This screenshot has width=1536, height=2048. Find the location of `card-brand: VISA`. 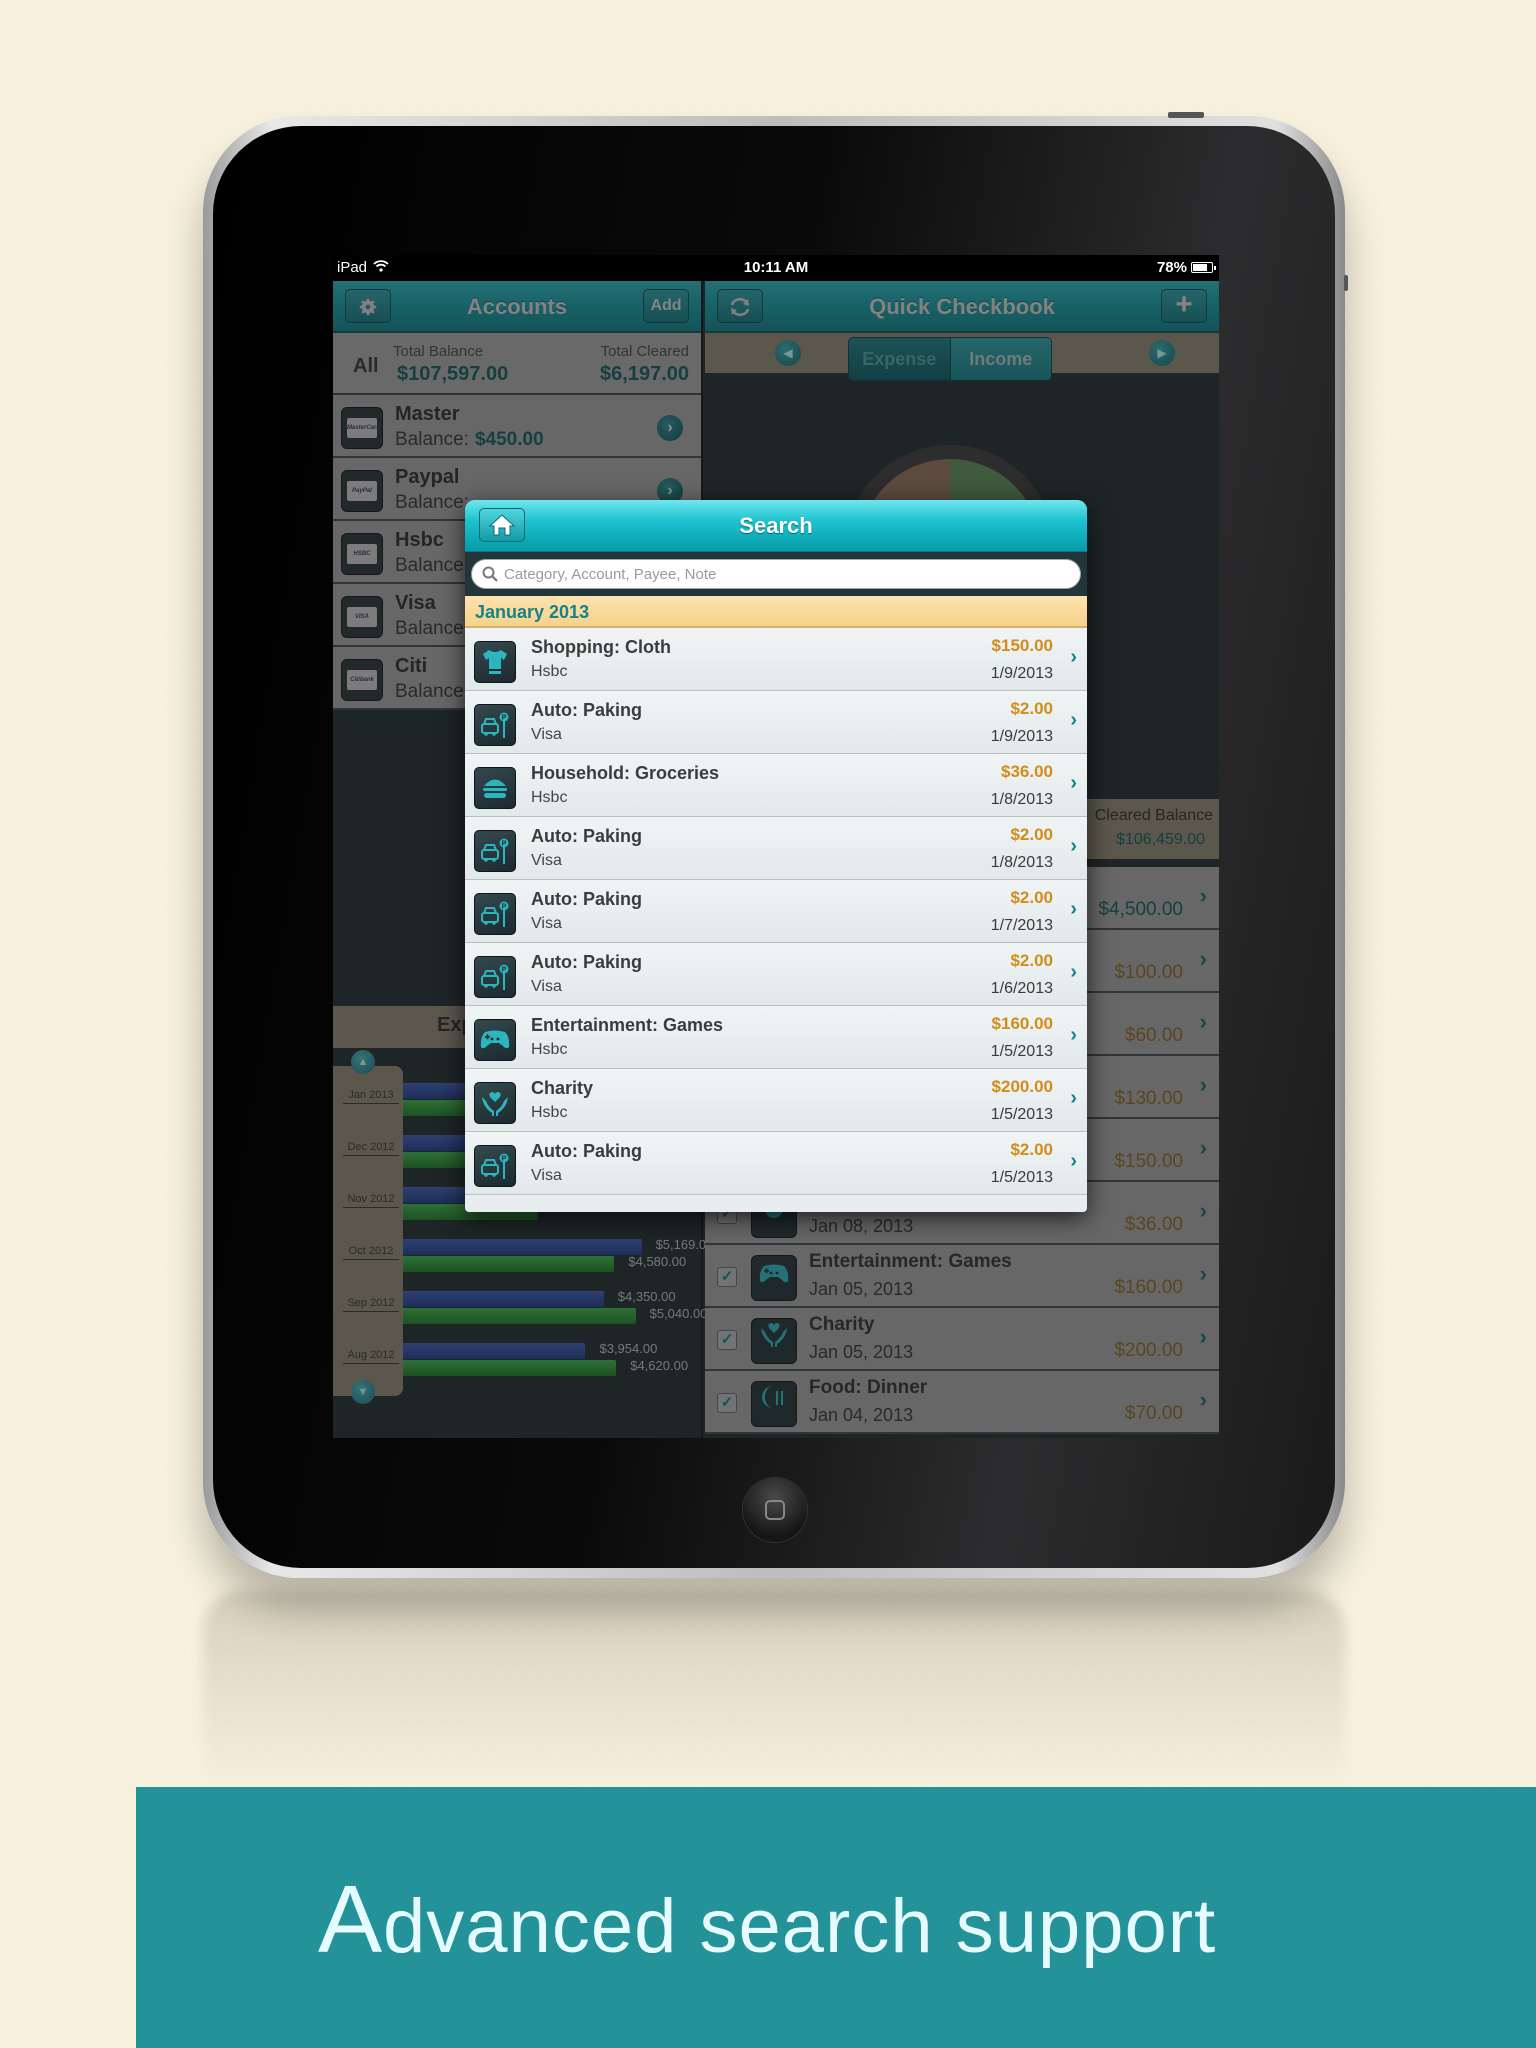

card-brand: VISA is located at coordinates (362, 617).